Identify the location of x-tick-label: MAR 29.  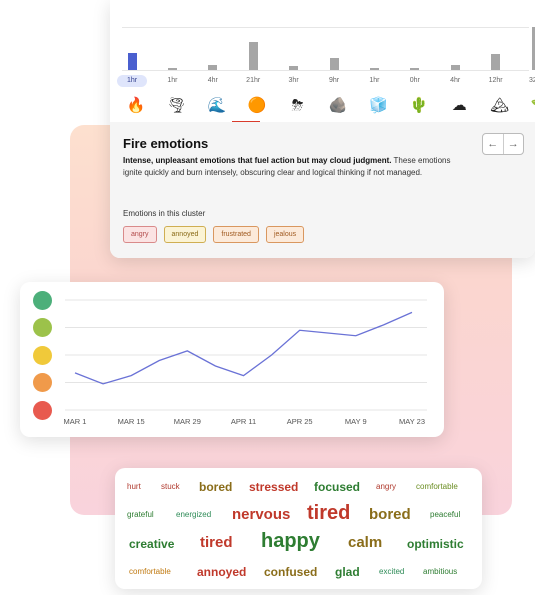
(187, 421).